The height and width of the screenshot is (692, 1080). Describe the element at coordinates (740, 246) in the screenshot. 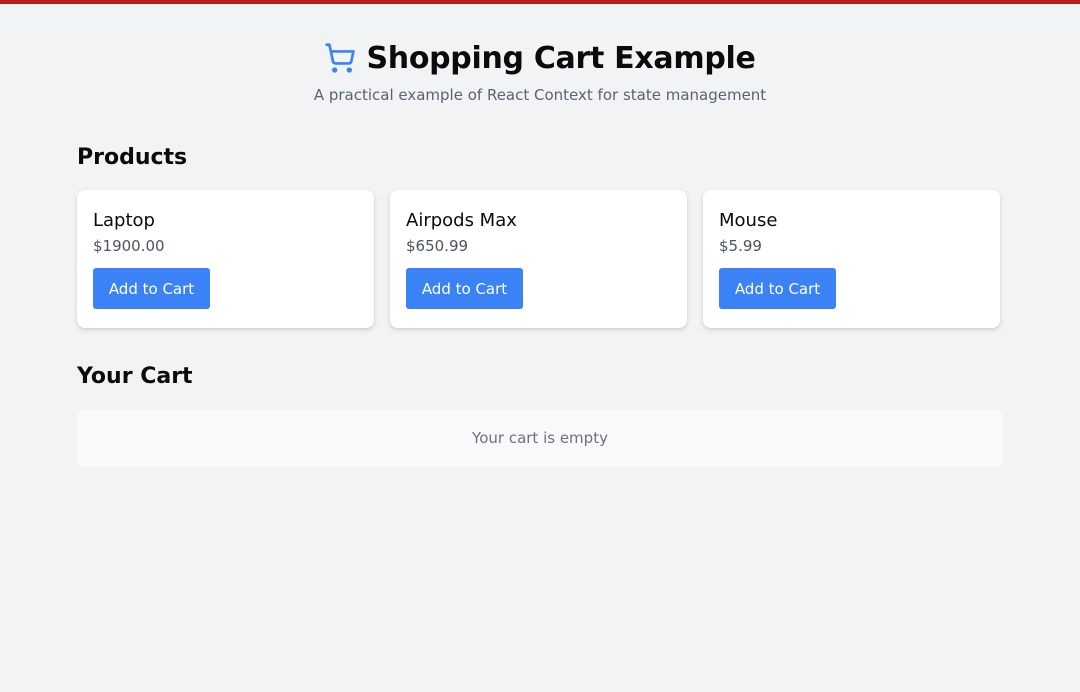

I see `product-price: $5.99` at that location.